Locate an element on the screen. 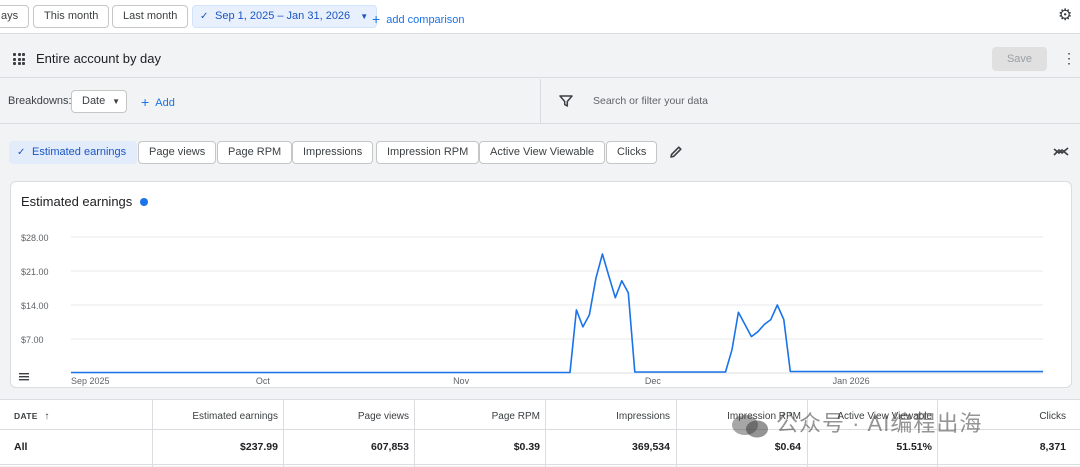  more-vert-icon: ⋮ is located at coordinates (1069, 58).